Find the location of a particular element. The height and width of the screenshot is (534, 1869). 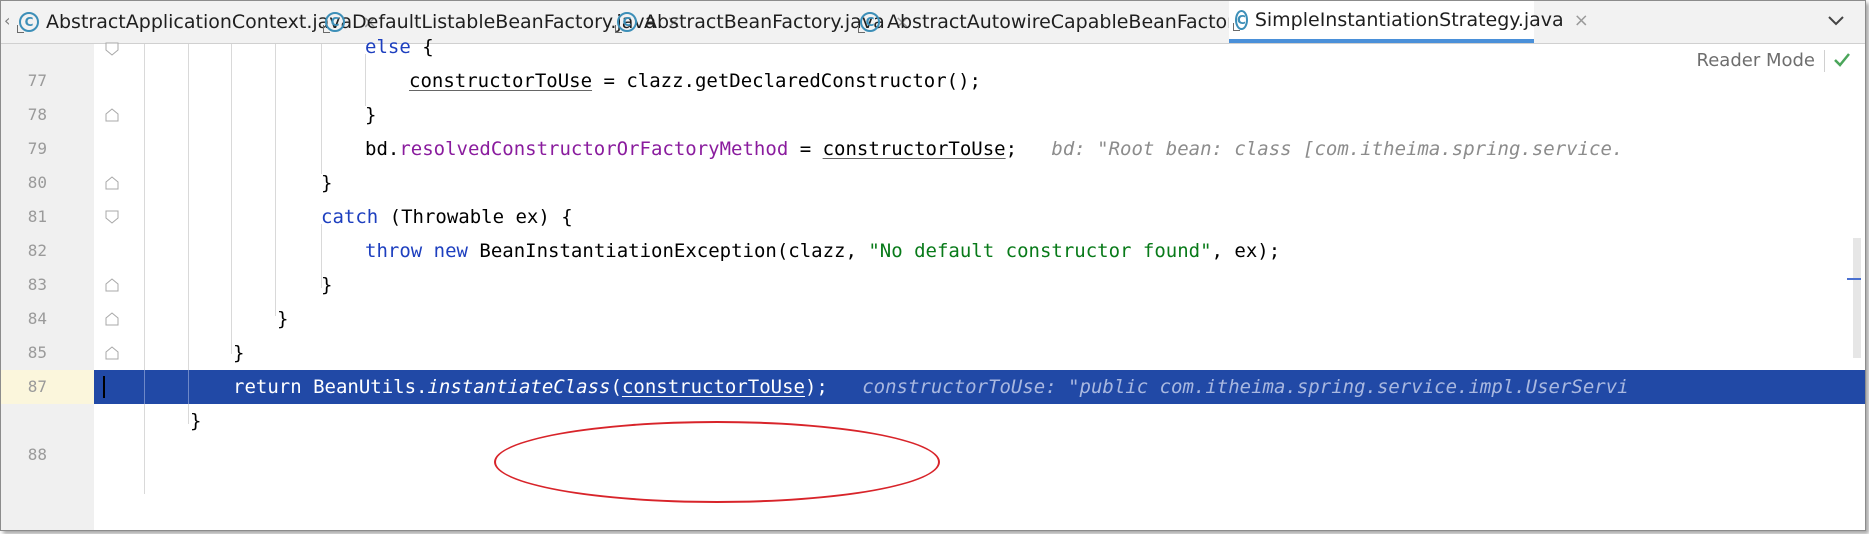

code-line-88: 88 } is located at coordinates (933, 434).